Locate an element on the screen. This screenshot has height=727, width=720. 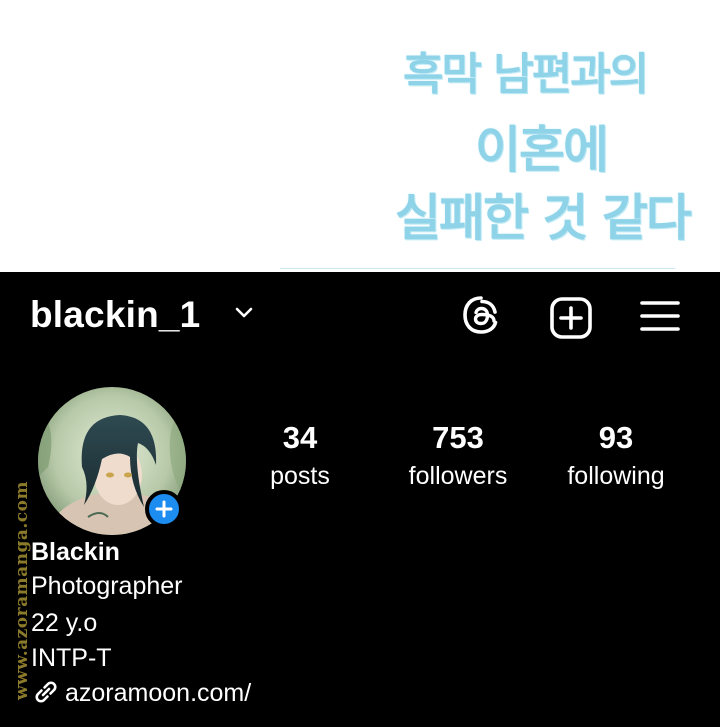
posts-label: posts is located at coordinates (300, 476).